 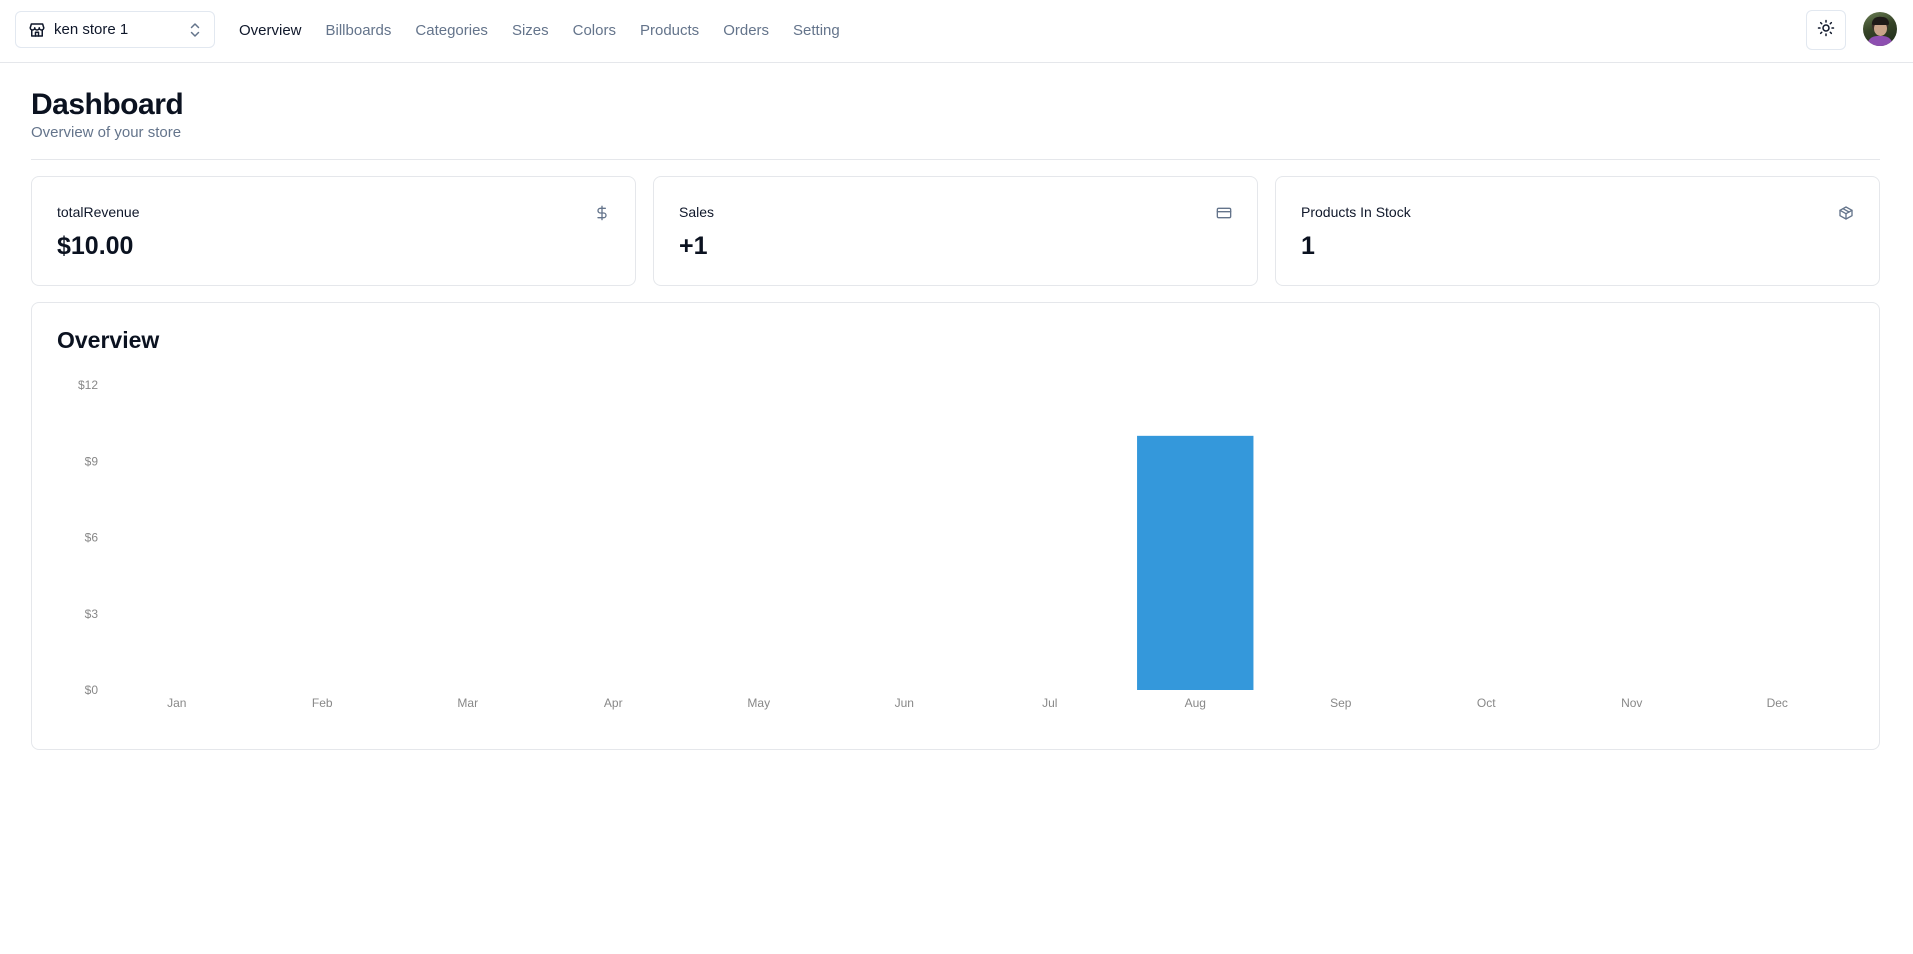 What do you see at coordinates (92, 461) in the screenshot?
I see `y-tick-label: $9` at bounding box center [92, 461].